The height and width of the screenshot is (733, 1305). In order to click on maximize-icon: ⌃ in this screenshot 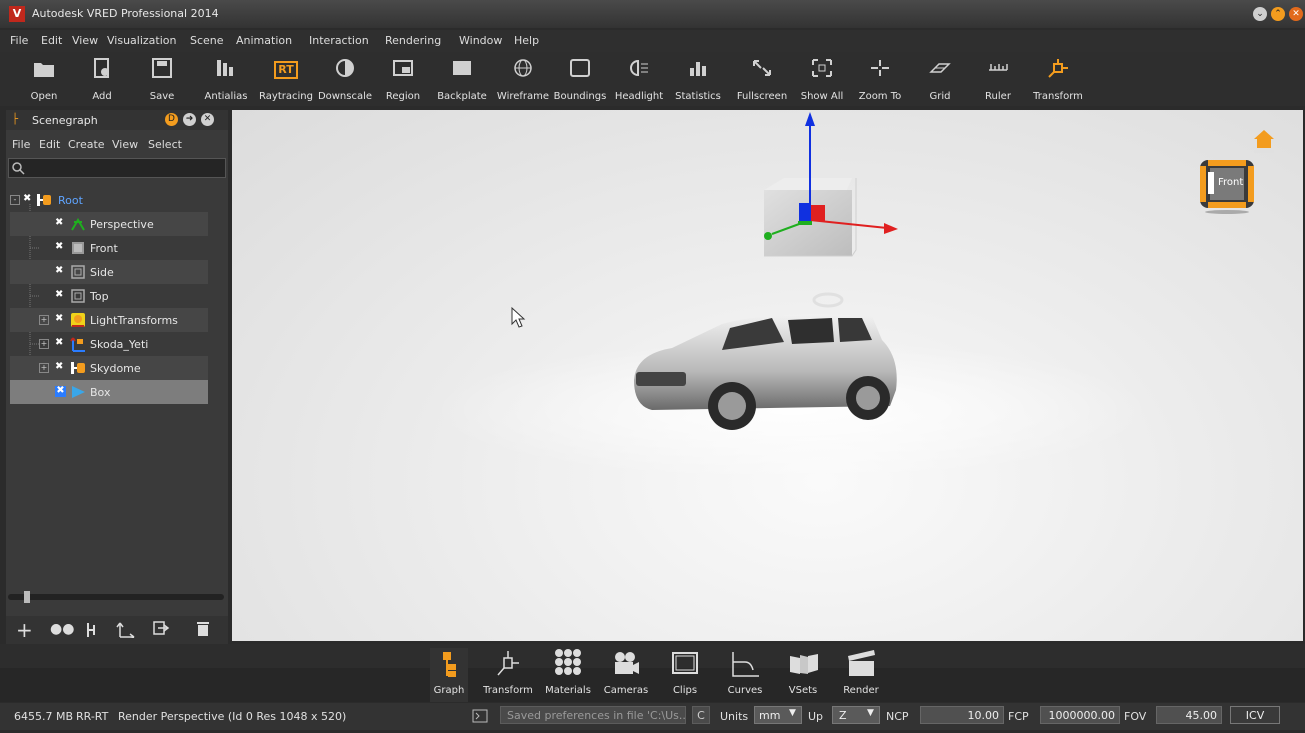, I will do `click(1278, 14)`.